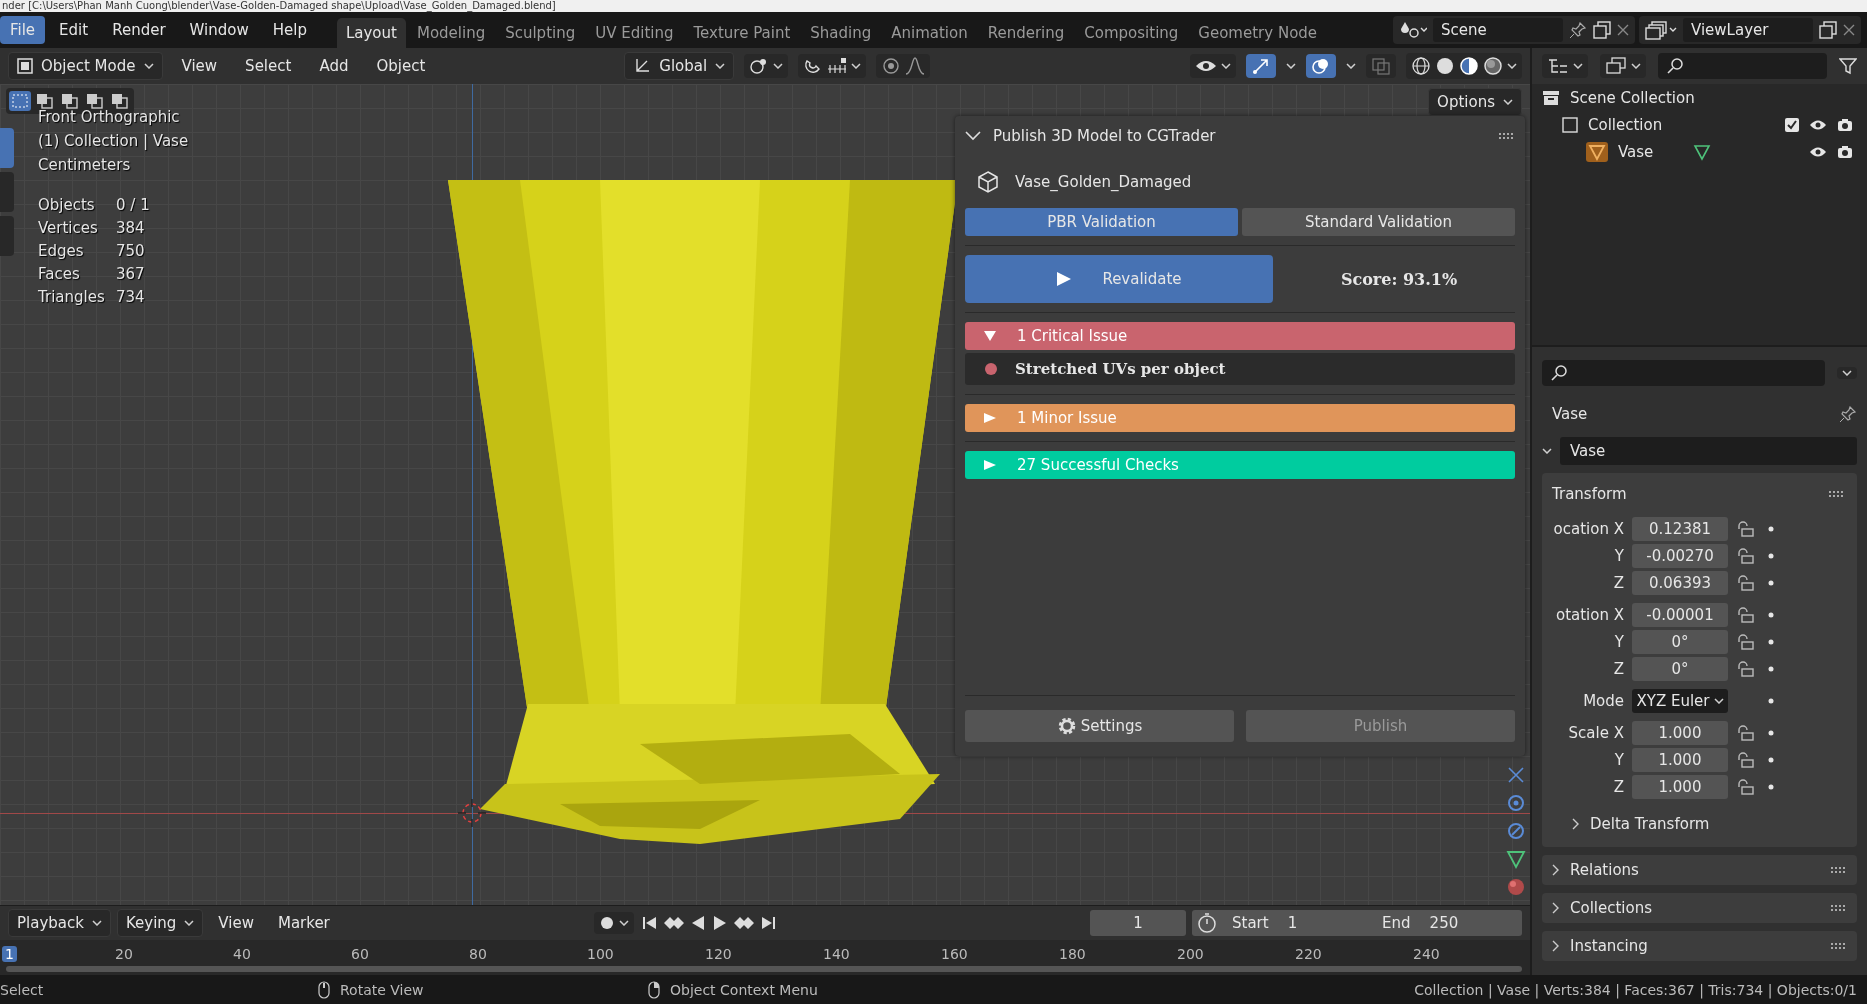  I want to click on layers-icon, so click(1616, 66).